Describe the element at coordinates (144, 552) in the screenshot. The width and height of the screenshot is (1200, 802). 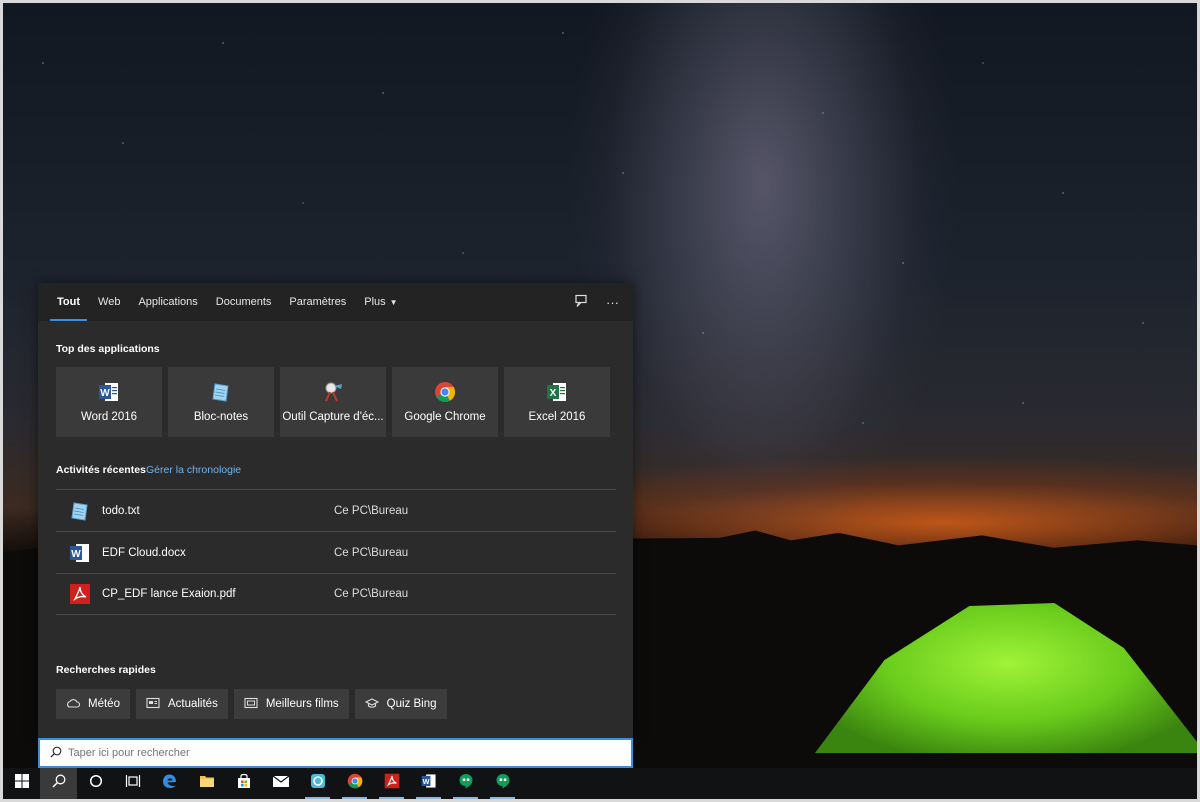
I see `file-name: EDF Cloud.docx` at that location.